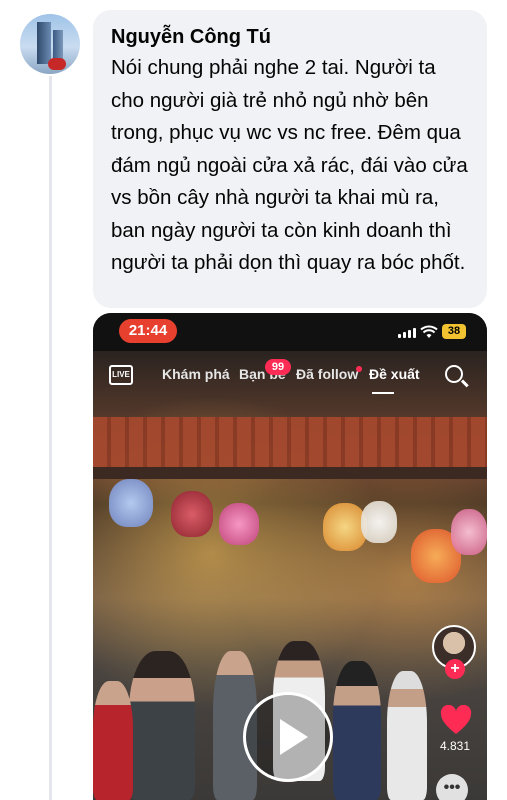 This screenshot has height=800, width=507. I want to click on tab-for-you: Đề xuất, so click(394, 374).